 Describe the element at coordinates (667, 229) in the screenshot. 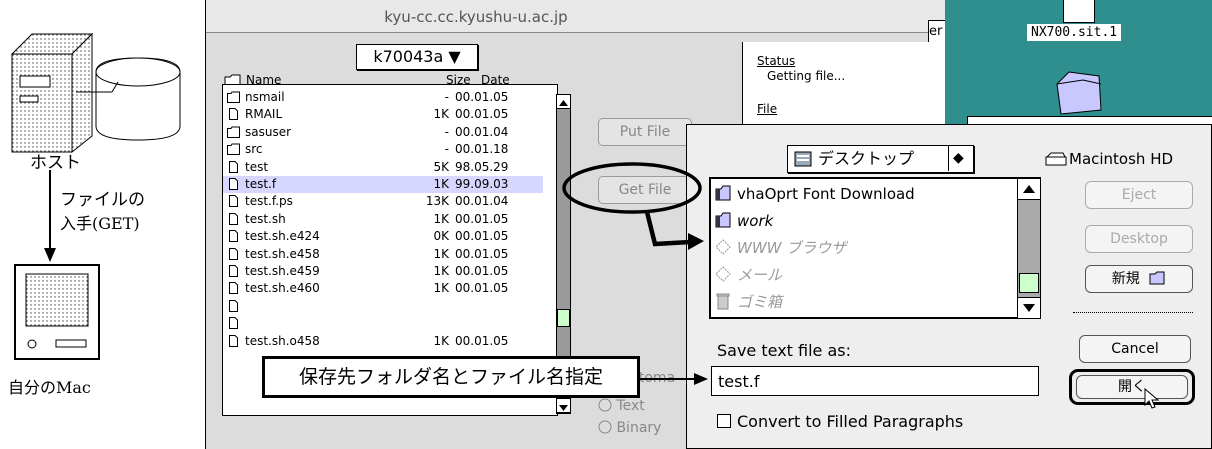

I see `elbow-arrow` at that location.